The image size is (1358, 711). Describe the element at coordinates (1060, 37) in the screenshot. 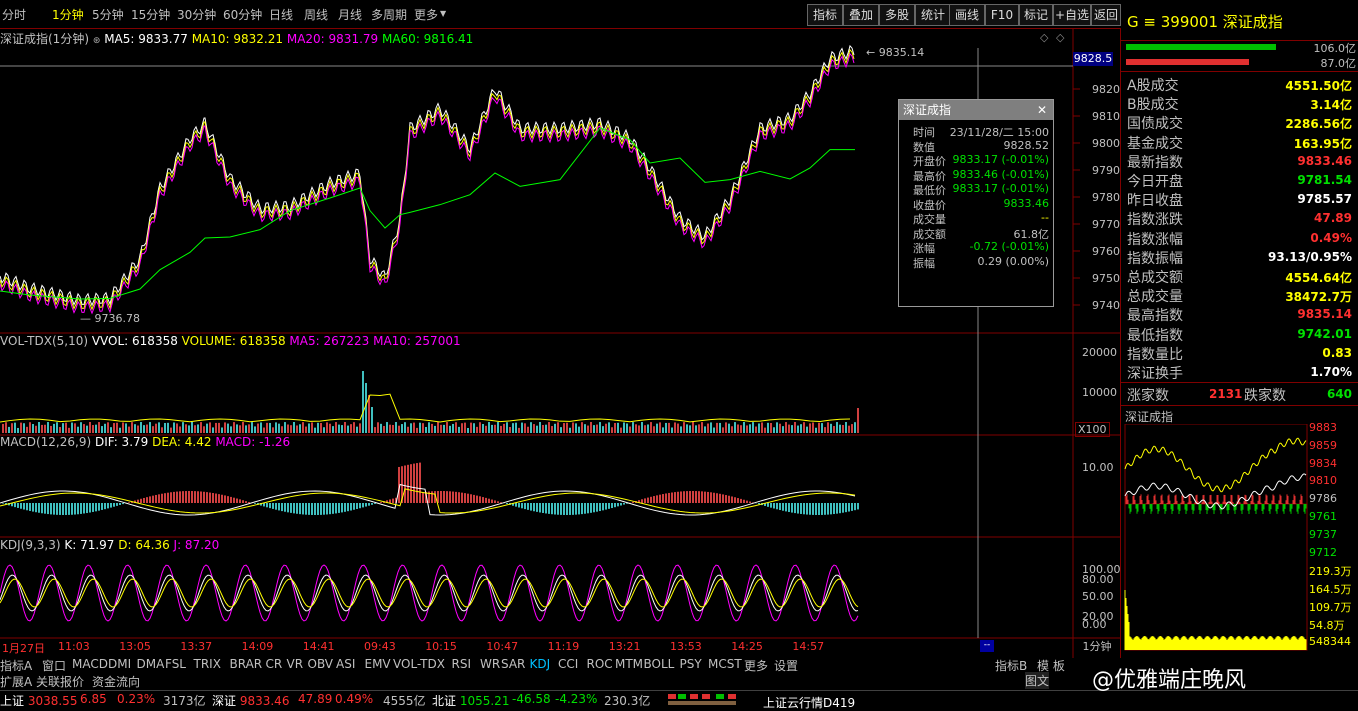

I see `diamond-icon-2: ◇` at that location.